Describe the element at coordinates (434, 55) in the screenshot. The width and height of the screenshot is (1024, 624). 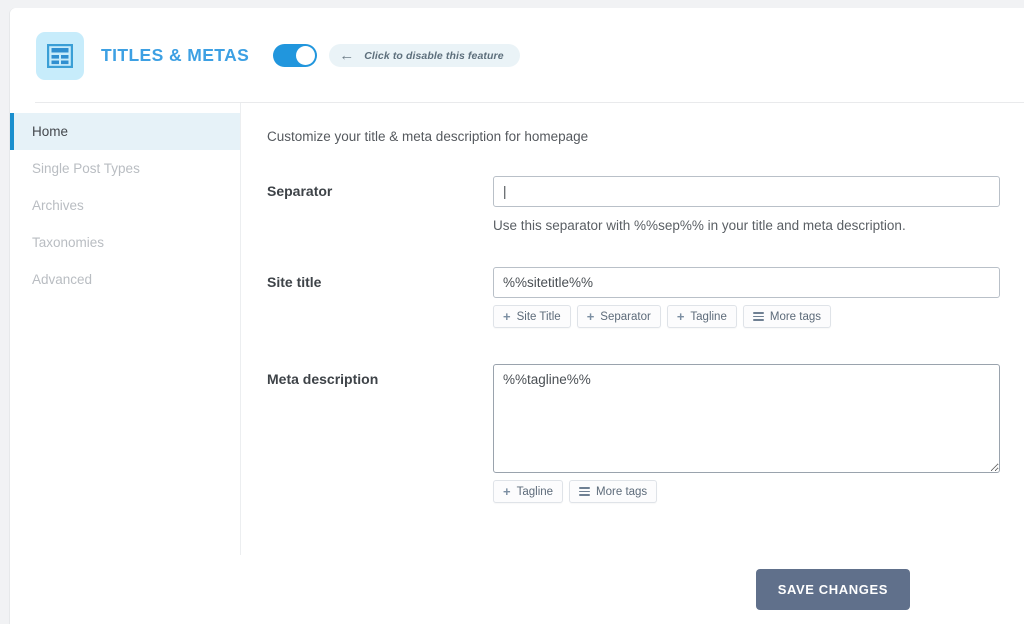
I see `feature-hint-text: Click to disable this feature` at that location.